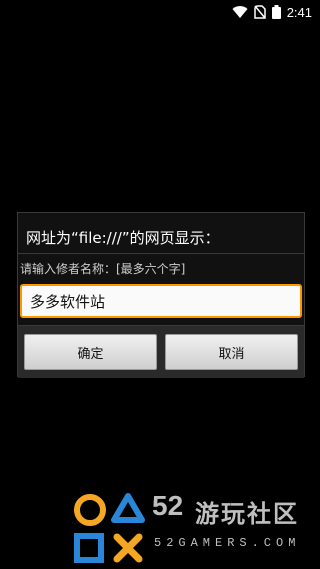  Describe the element at coordinates (168, 505) in the screenshot. I see `watermark-number: 52` at that location.